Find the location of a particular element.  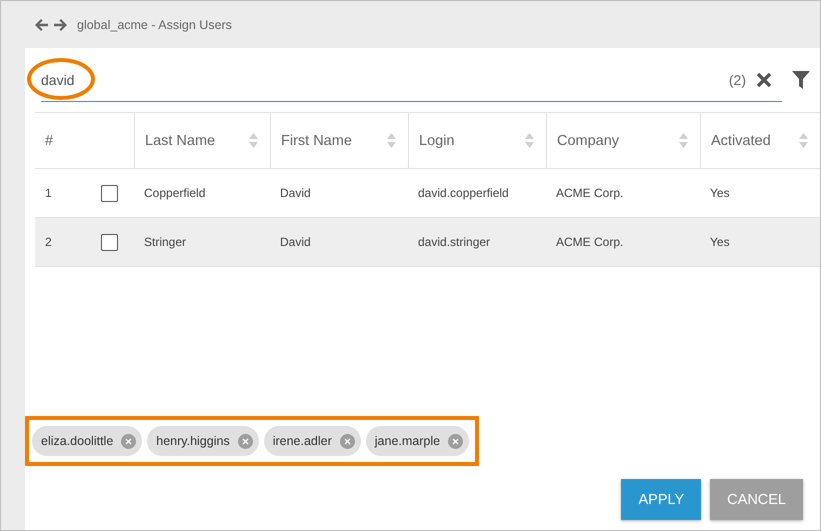

user-chip: henry.higgins is located at coordinates (203, 441).